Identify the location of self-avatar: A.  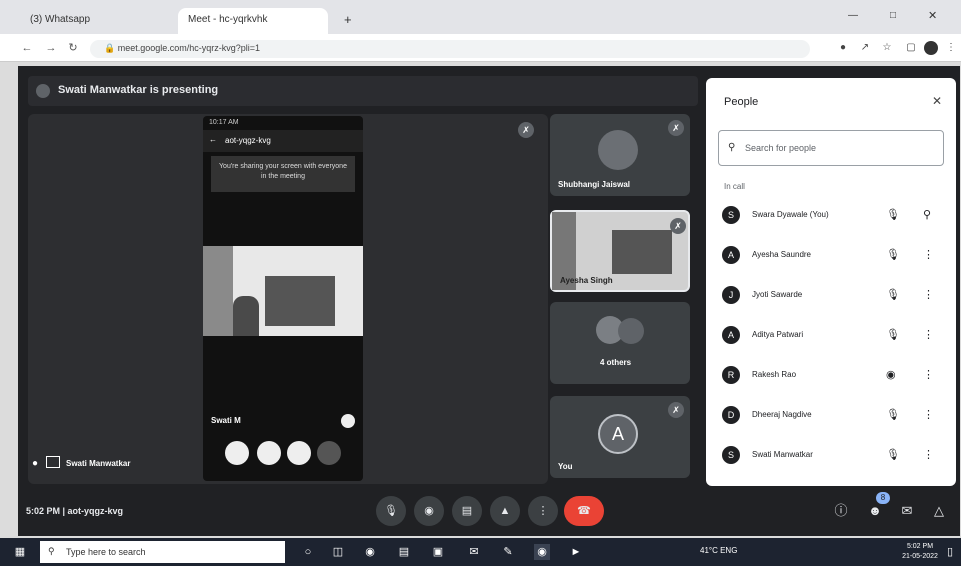
(618, 434).